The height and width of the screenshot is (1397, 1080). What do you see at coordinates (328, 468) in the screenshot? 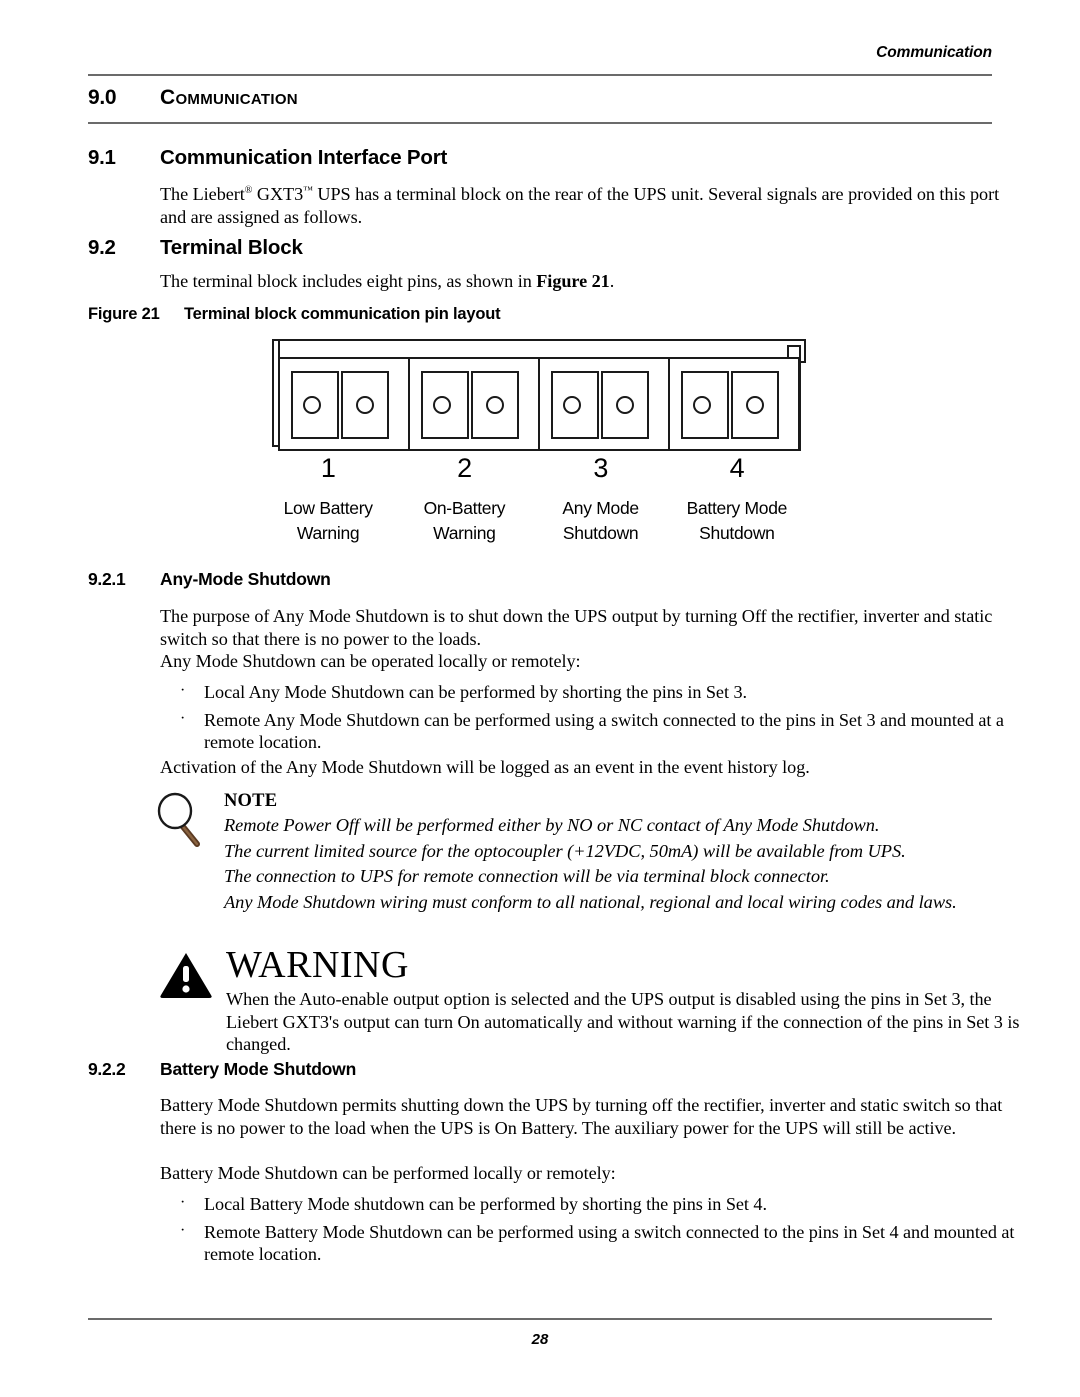
I see `pin-set-number-1: 1` at bounding box center [328, 468].